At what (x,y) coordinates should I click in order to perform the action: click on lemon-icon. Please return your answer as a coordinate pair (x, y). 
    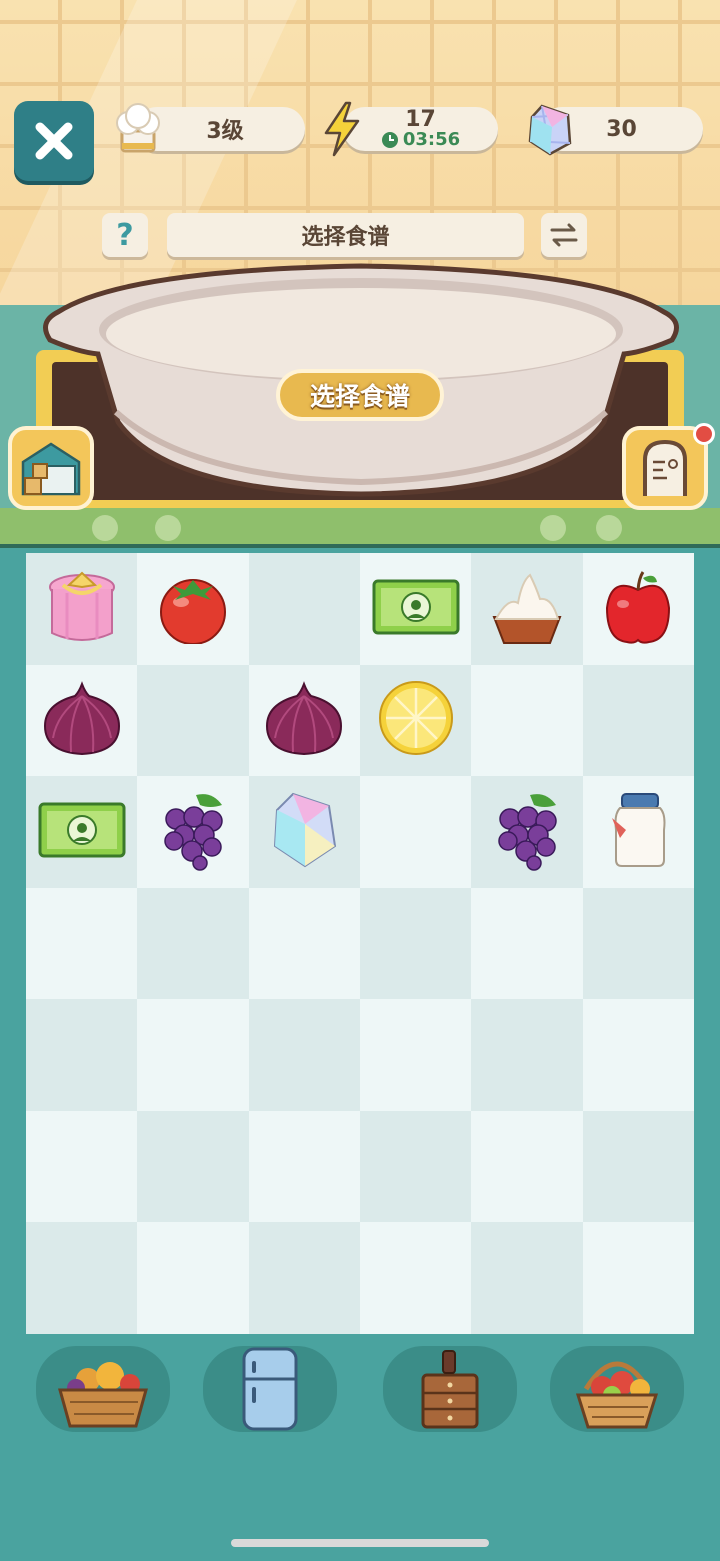
    Looking at the image, I should click on (416, 720).